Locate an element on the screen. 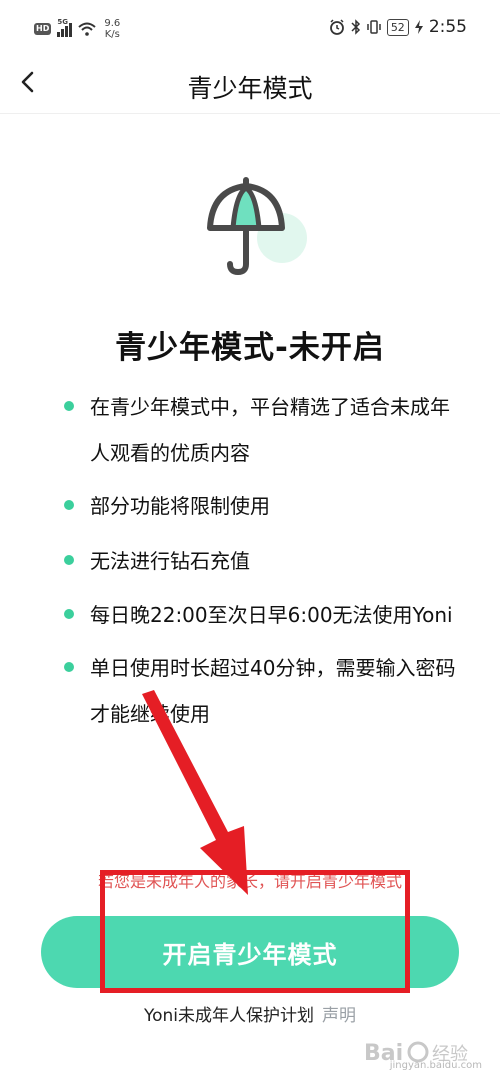 The image size is (500, 1084). baidu-jingyan-watermark-logo: Bai 经验 is located at coordinates (416, 1053).